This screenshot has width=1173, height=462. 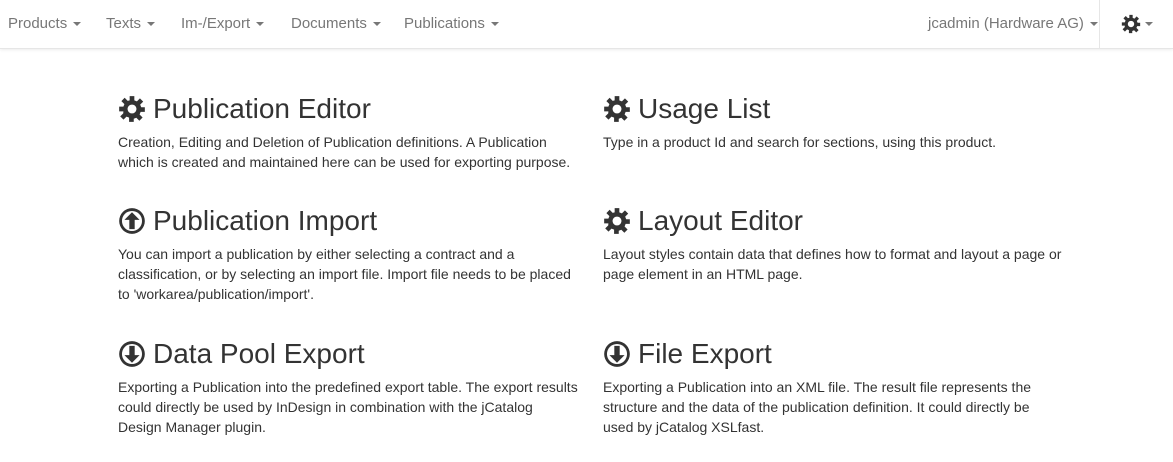 What do you see at coordinates (833, 354) in the screenshot?
I see `file-export-link: File Export` at bounding box center [833, 354].